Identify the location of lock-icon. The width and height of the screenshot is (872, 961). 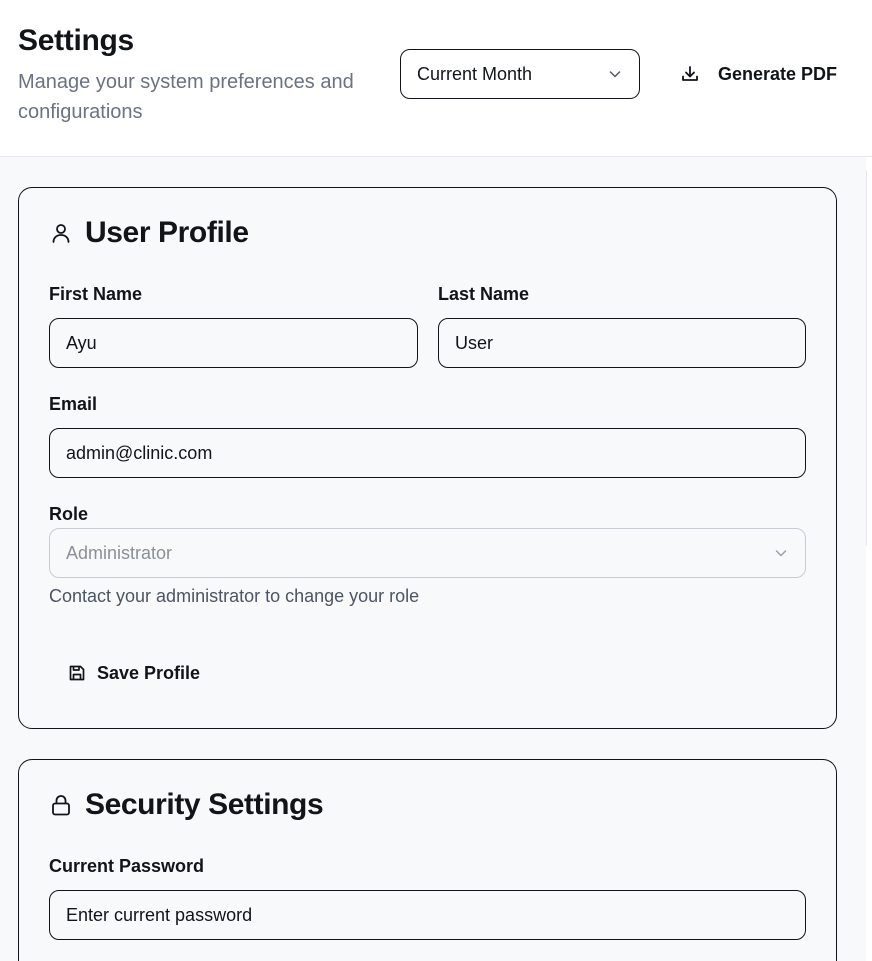
(61, 805).